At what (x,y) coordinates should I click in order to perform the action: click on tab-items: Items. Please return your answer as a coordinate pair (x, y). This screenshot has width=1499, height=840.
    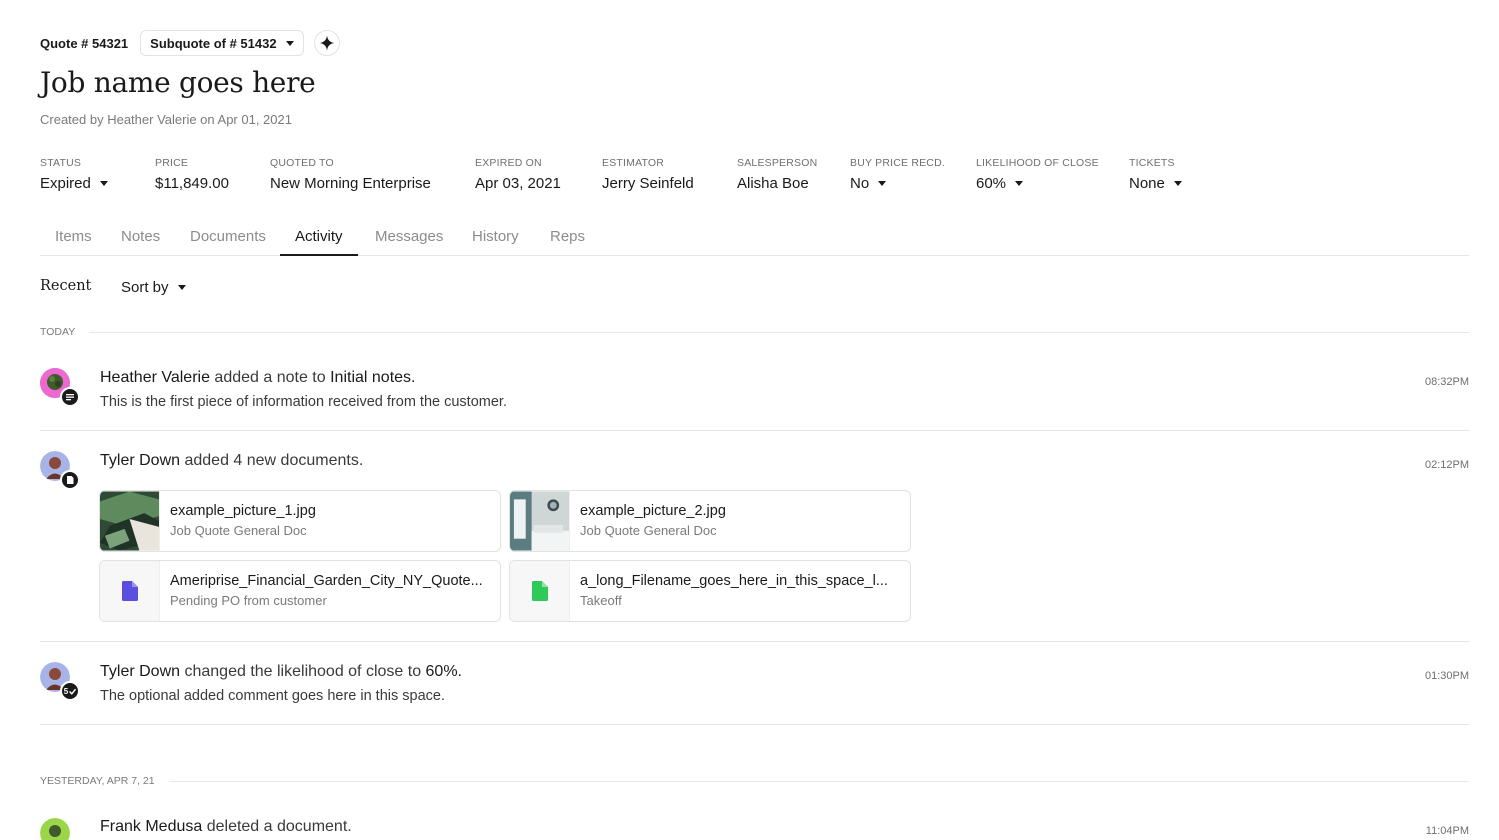
    Looking at the image, I should click on (73, 238).